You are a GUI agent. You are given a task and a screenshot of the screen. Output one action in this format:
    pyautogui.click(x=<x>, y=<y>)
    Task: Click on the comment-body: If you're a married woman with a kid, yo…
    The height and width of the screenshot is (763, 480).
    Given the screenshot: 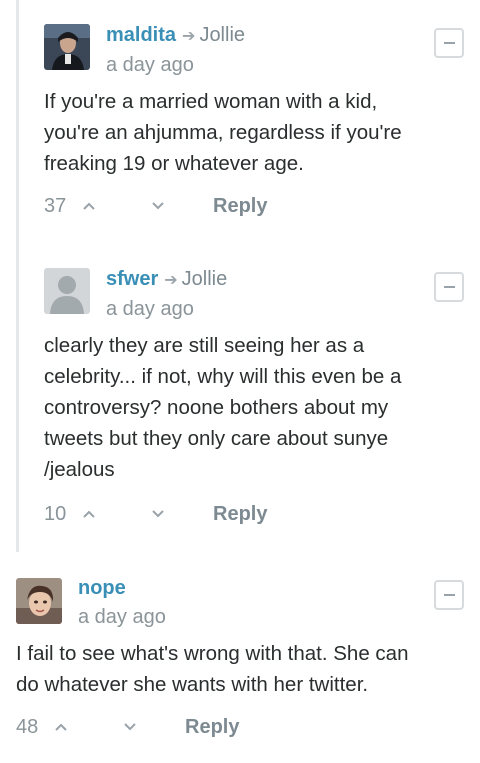 What is the action you would take?
    pyautogui.click(x=223, y=132)
    